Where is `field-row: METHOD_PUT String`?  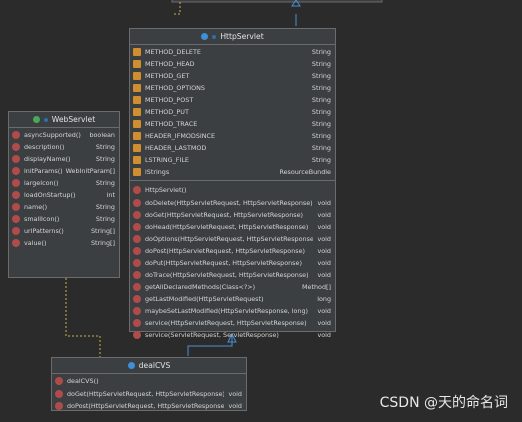 field-row: METHOD_PUT String is located at coordinates (232, 112).